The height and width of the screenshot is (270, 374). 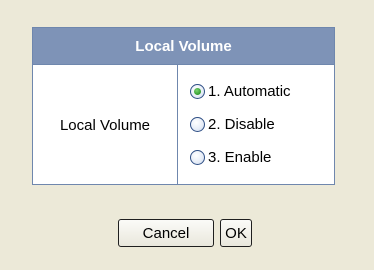 I want to click on option-disable: 2. Disable, so click(x=232, y=124).